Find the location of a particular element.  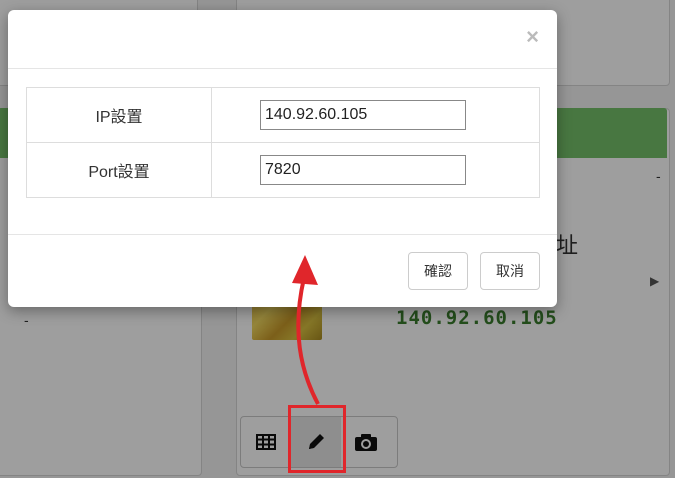

modal-header: × is located at coordinates (282, 39).